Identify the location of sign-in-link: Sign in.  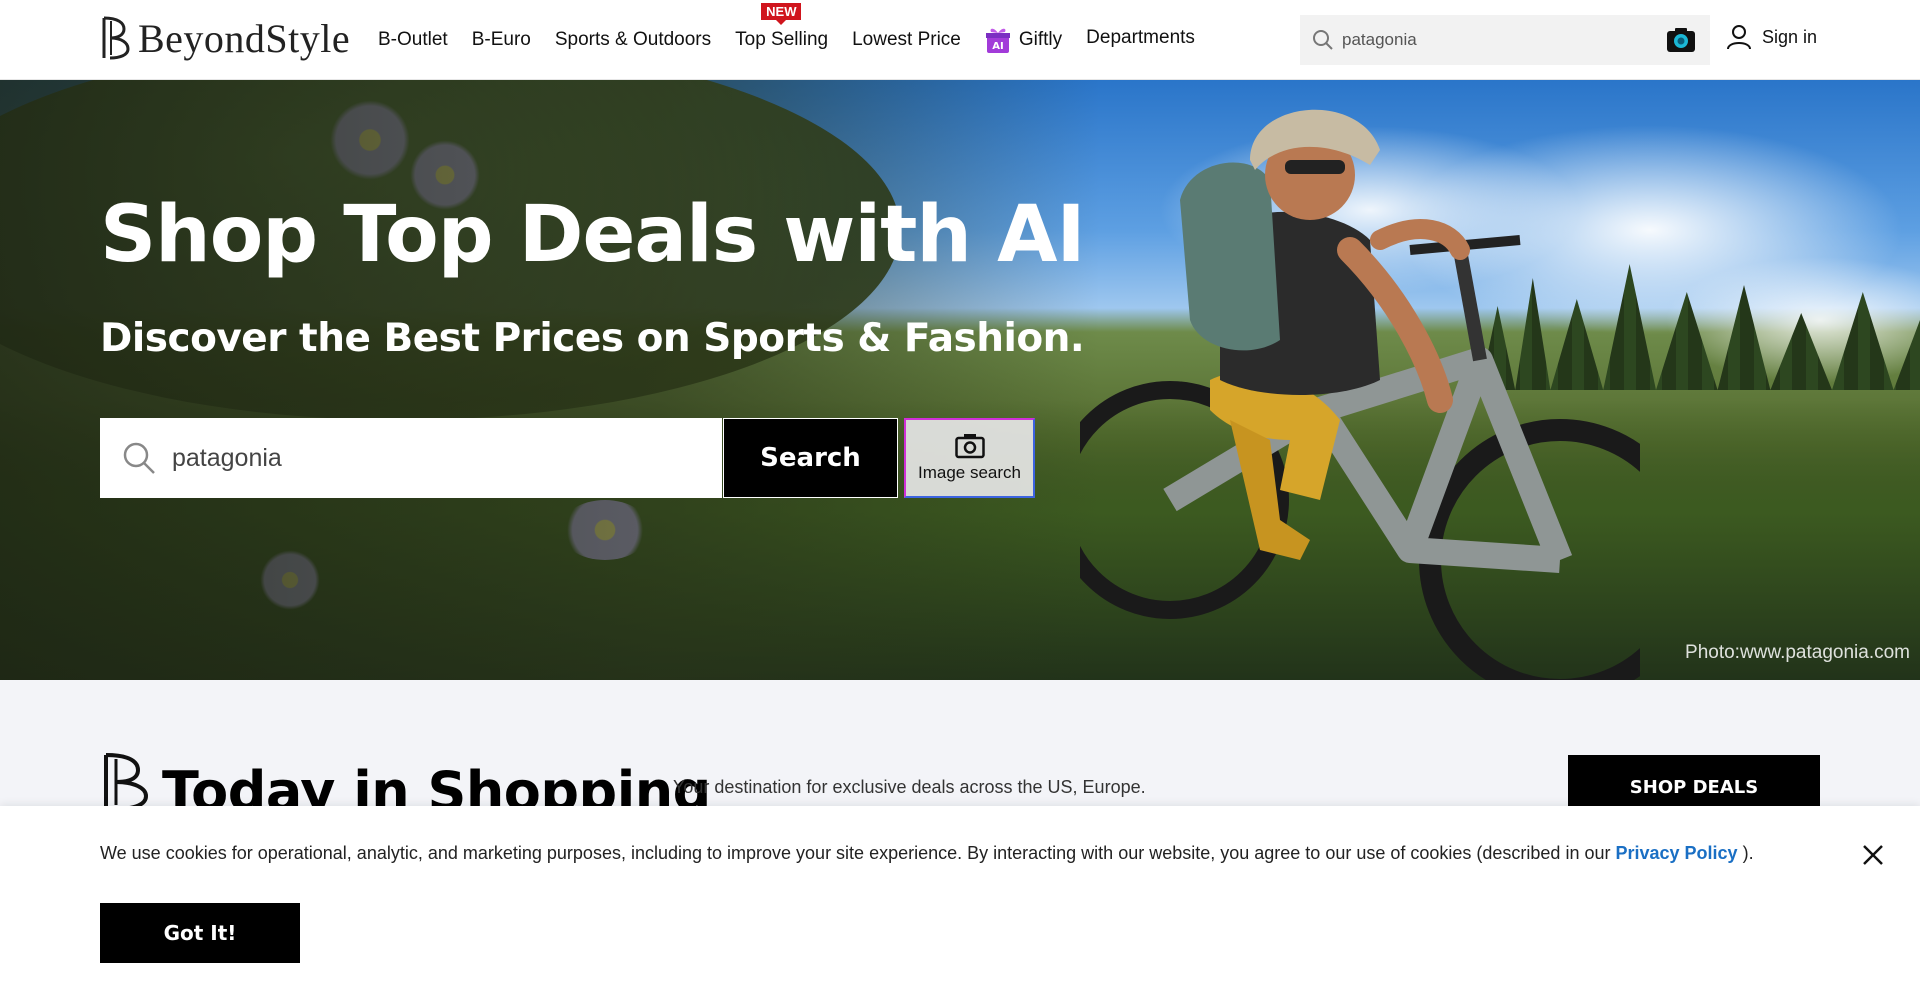
(1771, 37).